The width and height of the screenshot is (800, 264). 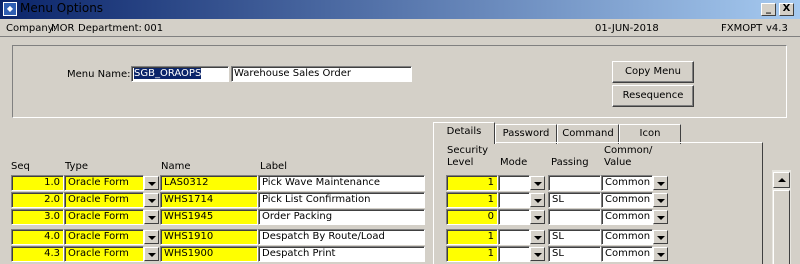 I want to click on row-label: Despatch Print, so click(x=341, y=254).